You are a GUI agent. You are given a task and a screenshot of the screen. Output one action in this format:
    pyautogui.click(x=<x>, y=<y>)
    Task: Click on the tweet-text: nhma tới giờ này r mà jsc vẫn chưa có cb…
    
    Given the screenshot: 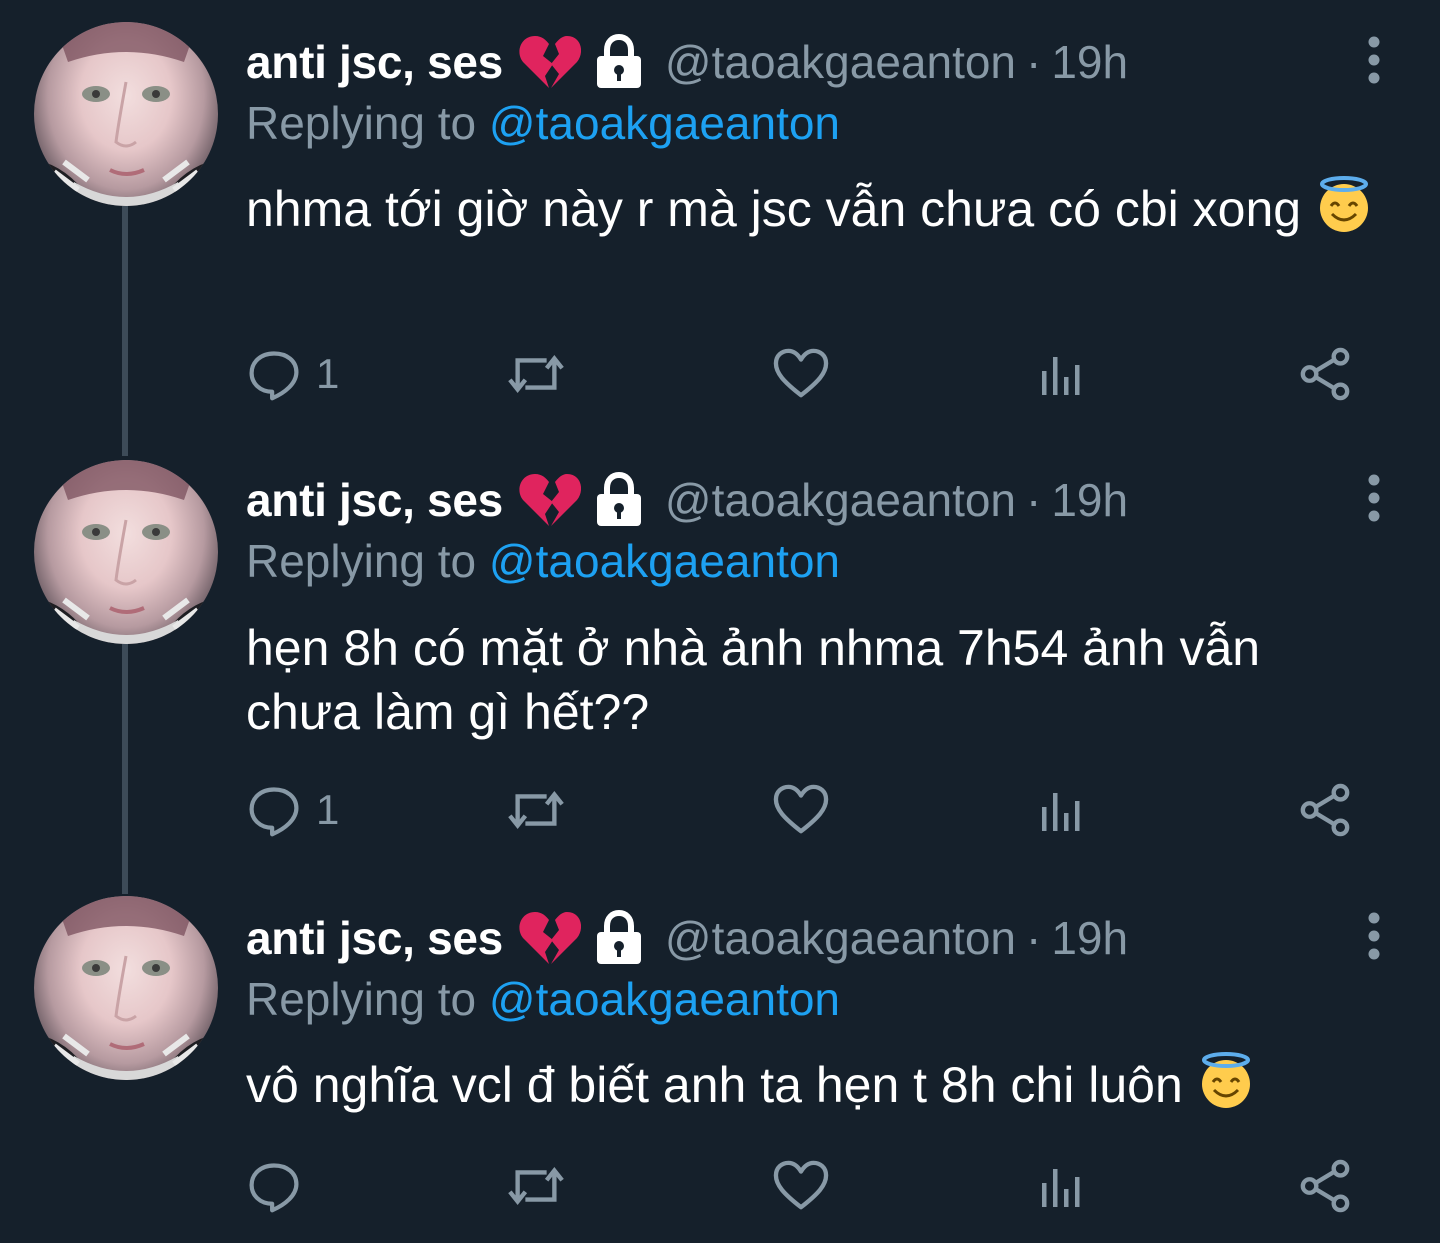 What is the action you would take?
    pyautogui.click(x=816, y=208)
    